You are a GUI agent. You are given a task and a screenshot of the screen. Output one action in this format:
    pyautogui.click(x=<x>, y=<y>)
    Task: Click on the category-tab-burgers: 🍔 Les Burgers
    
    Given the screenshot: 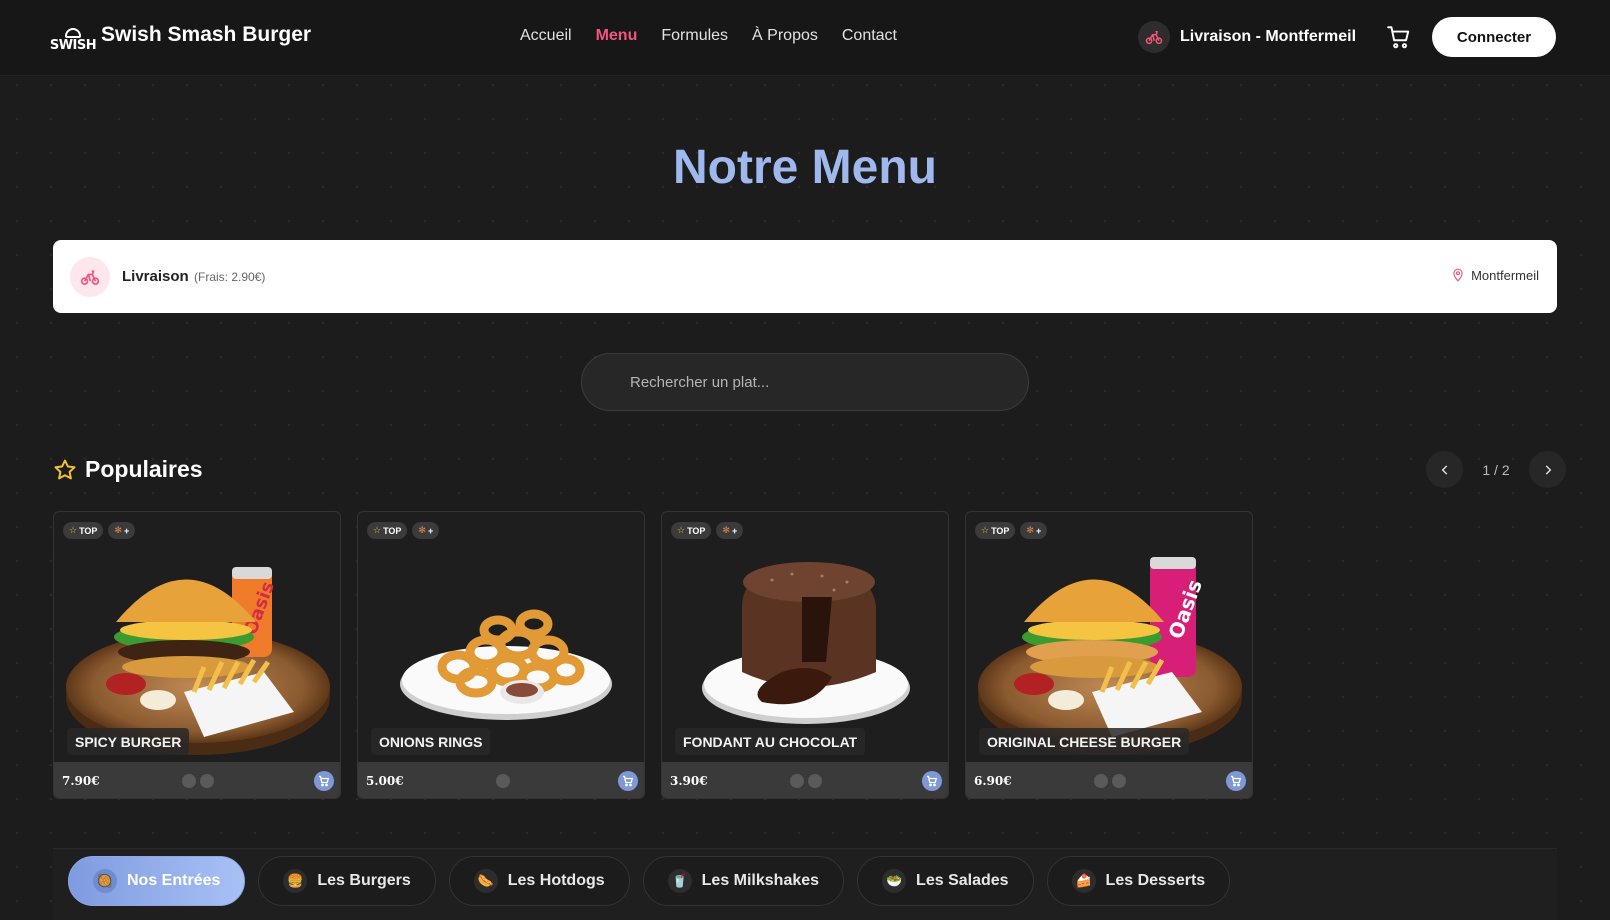 What is the action you would take?
    pyautogui.click(x=347, y=881)
    